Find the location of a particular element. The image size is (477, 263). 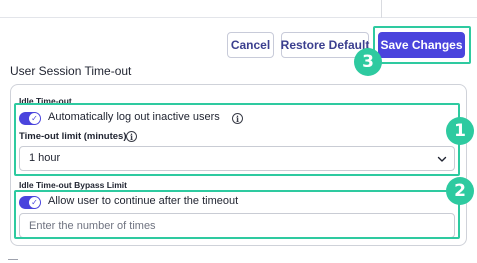

timeout-limit-select: 1 hour is located at coordinates (237, 158).